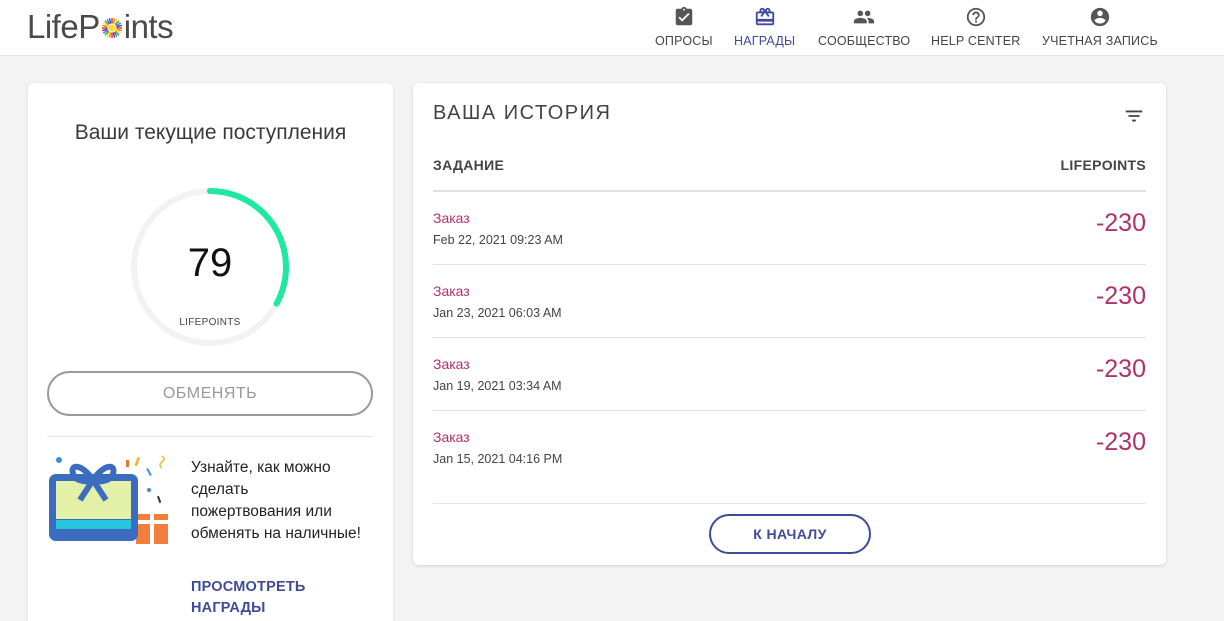 The height and width of the screenshot is (621, 1224). What do you see at coordinates (789, 228) in the screenshot?
I see `history-row: Заказ Feb 22, 2021 09:23 AM -230` at bounding box center [789, 228].